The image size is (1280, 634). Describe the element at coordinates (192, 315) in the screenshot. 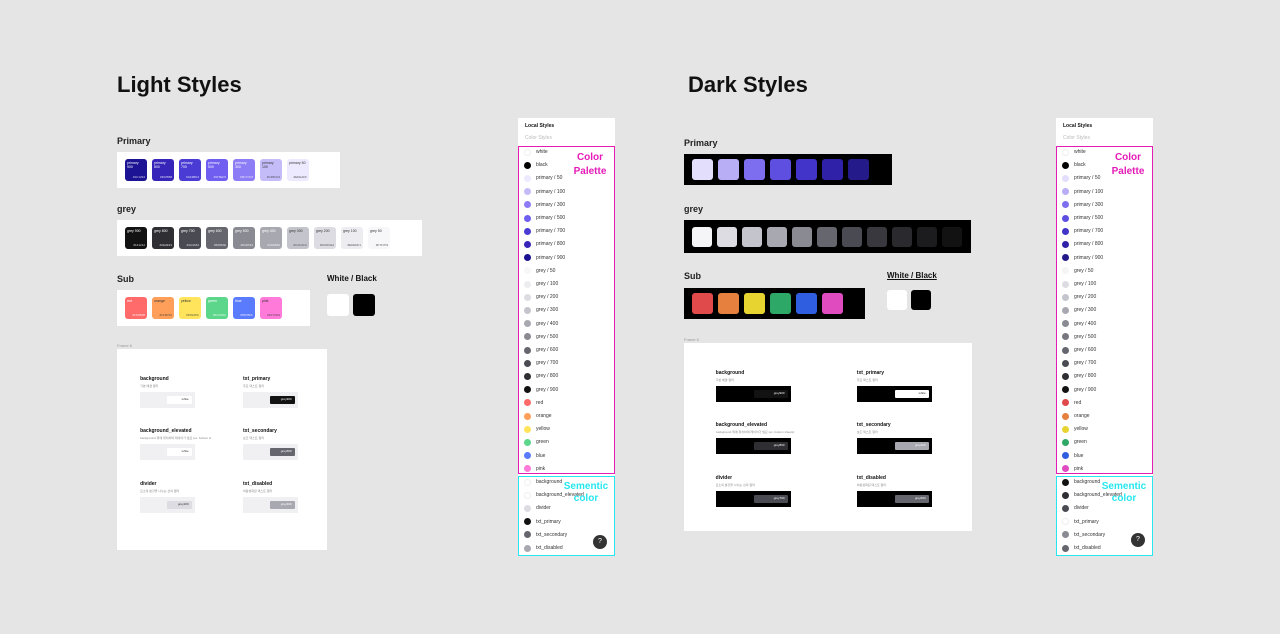

I see `swatch-hex: #FFE45C` at that location.